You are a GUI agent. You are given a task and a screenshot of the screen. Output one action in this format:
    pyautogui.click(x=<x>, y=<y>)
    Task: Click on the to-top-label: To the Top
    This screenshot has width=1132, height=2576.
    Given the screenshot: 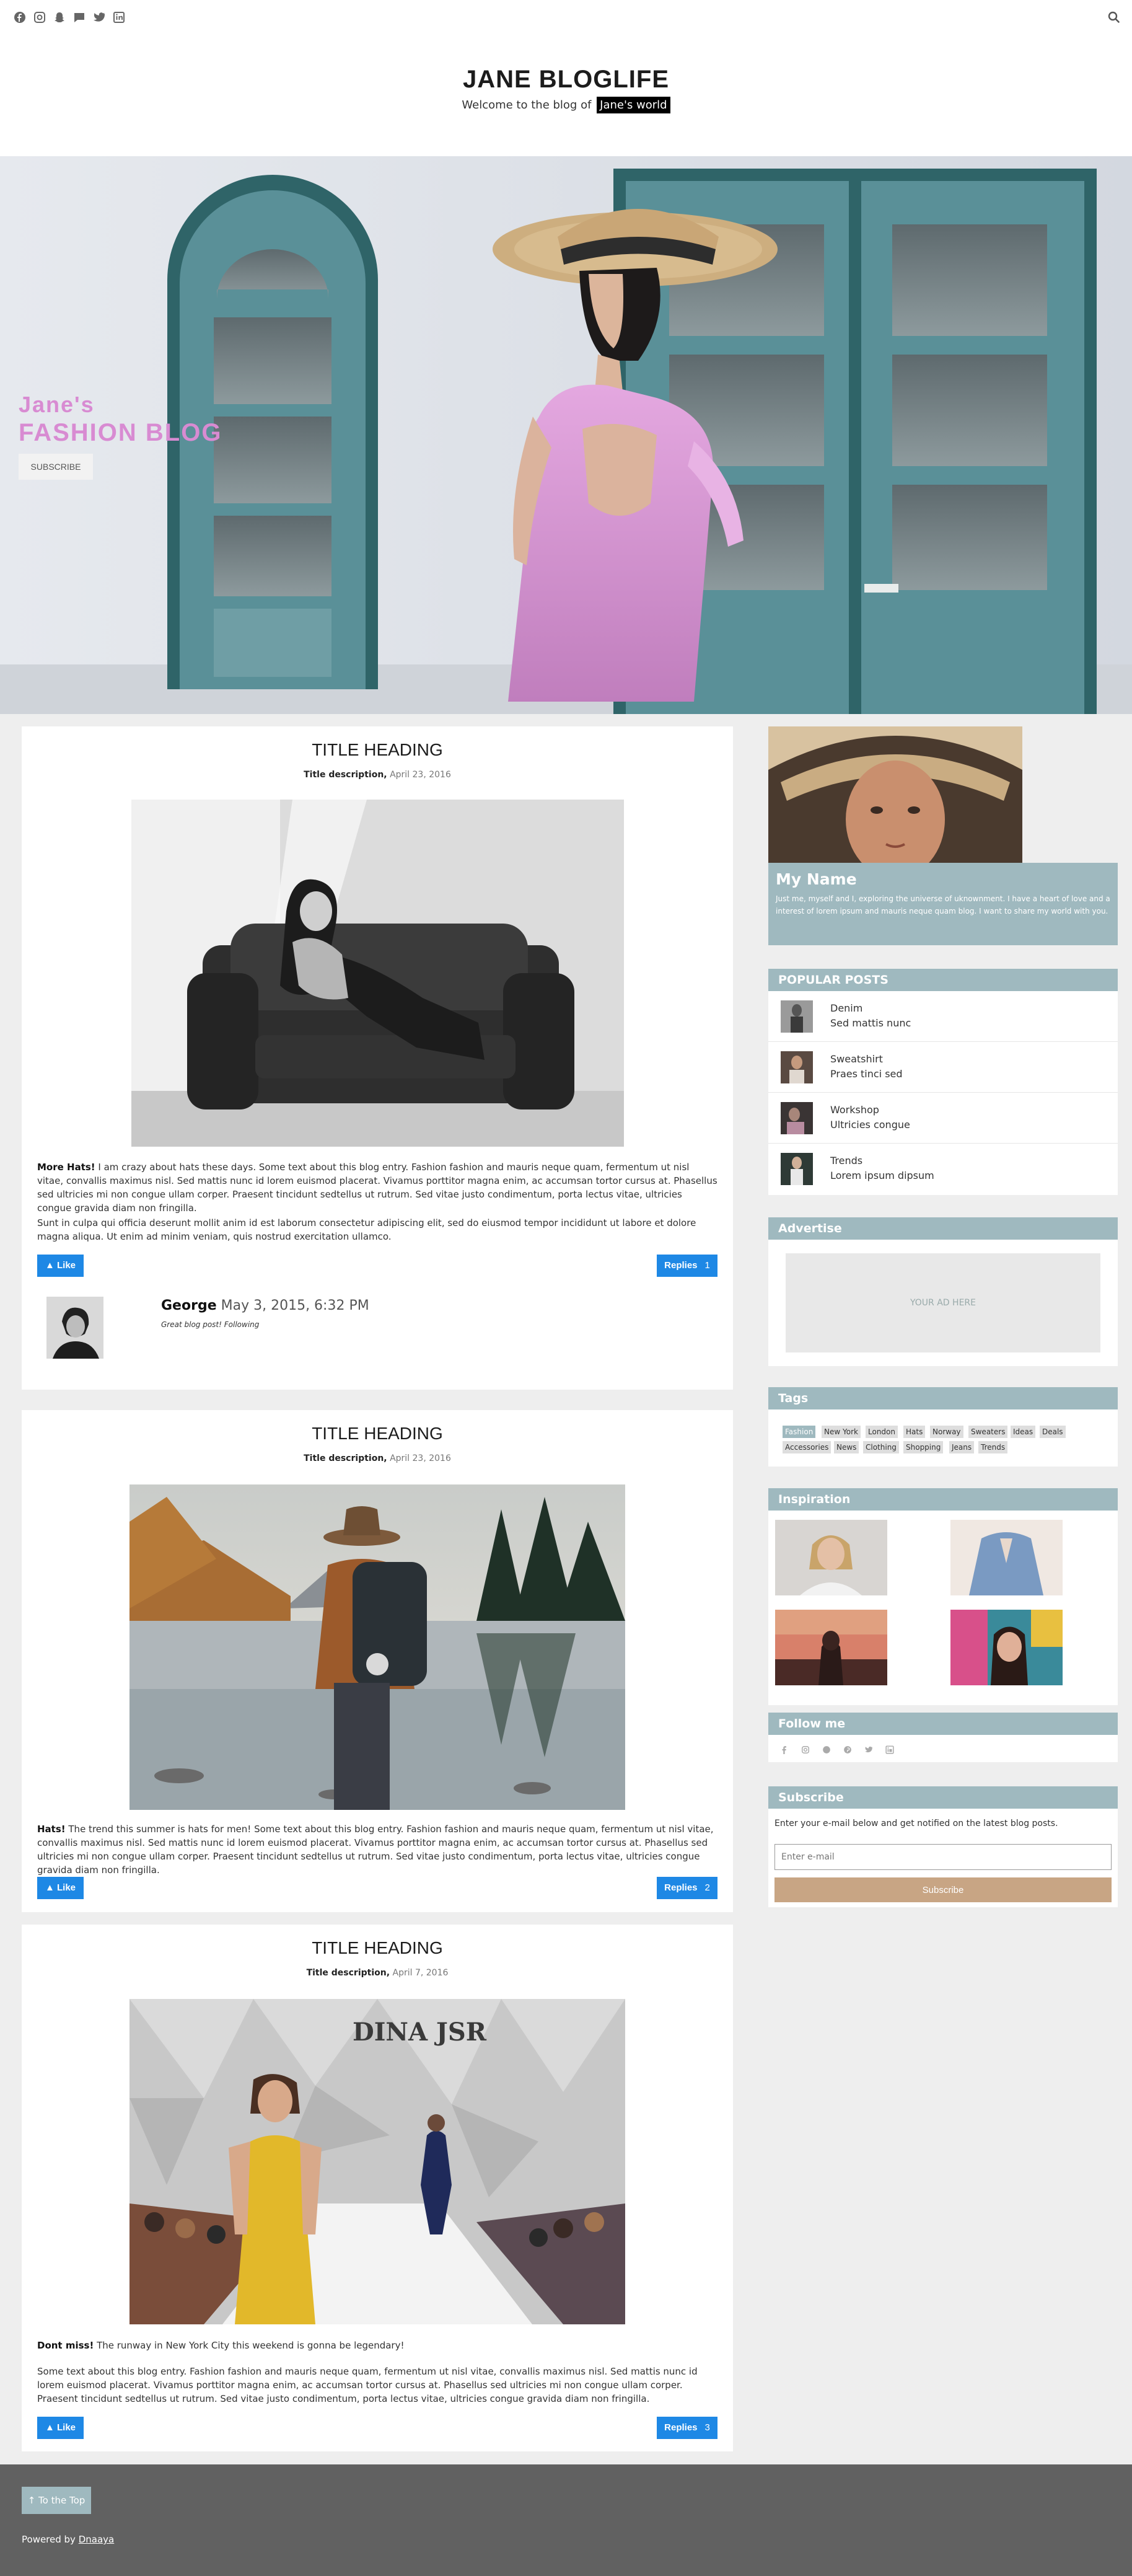 What is the action you would take?
    pyautogui.click(x=62, y=2500)
    